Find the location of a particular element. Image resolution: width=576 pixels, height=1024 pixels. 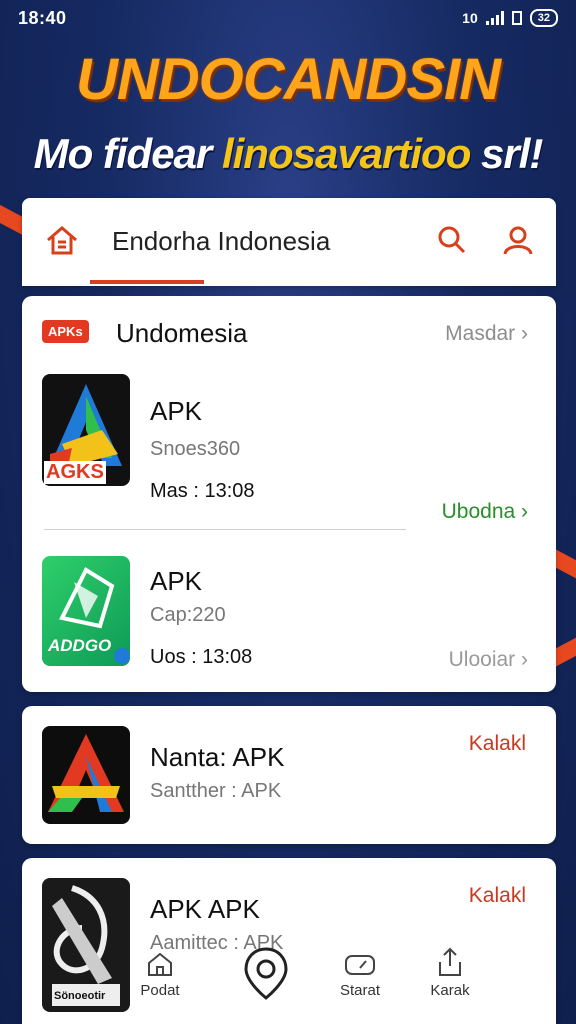

banner-sub-highlight: linosavartioo is located at coordinates (346, 153).